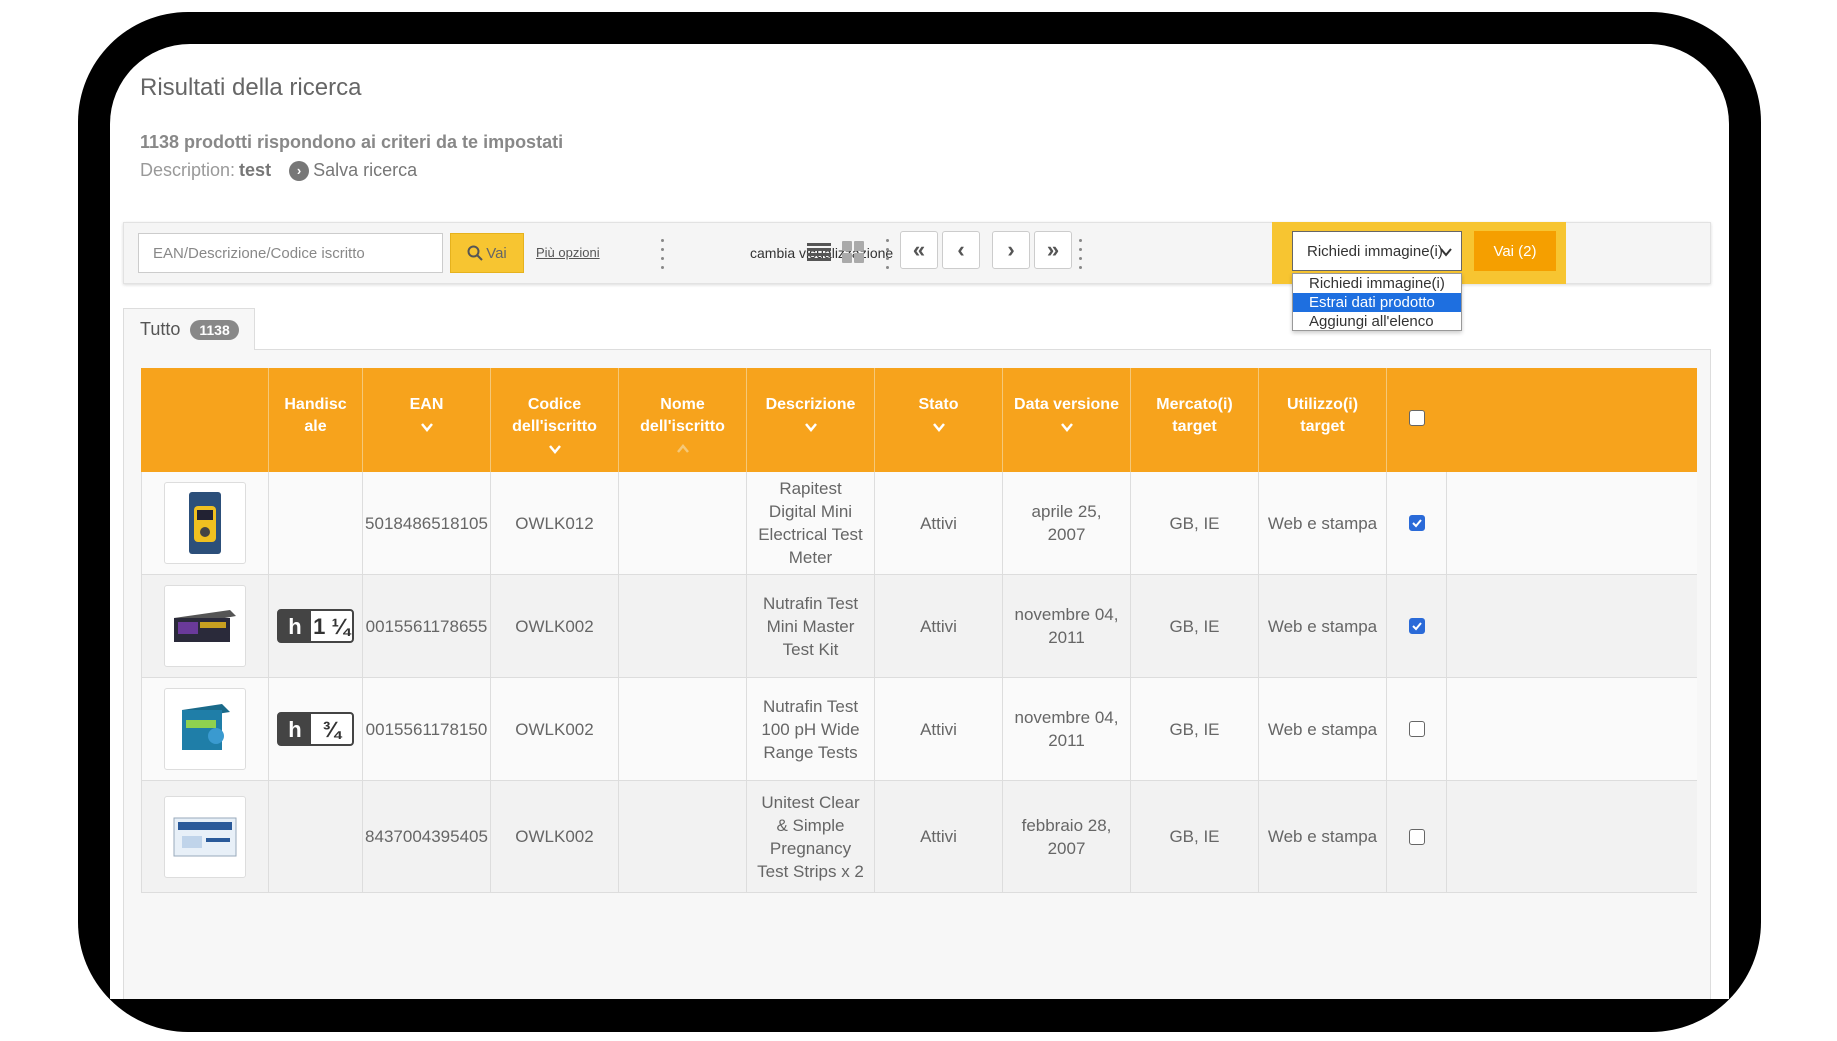  I want to click on header-member-name: Nome dell'iscritto, so click(683, 420).